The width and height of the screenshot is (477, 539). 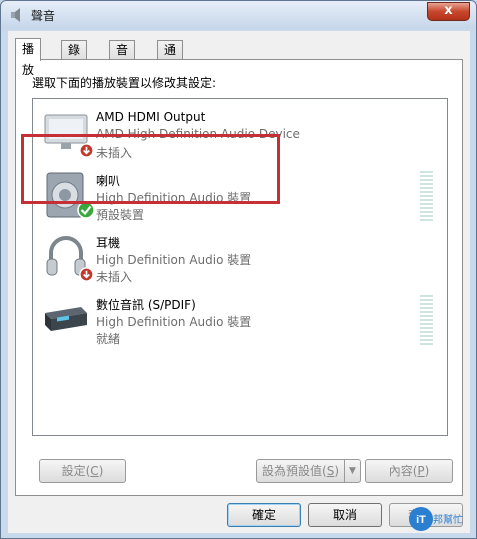 I want to click on window-title: 聲音, so click(x=43, y=16).